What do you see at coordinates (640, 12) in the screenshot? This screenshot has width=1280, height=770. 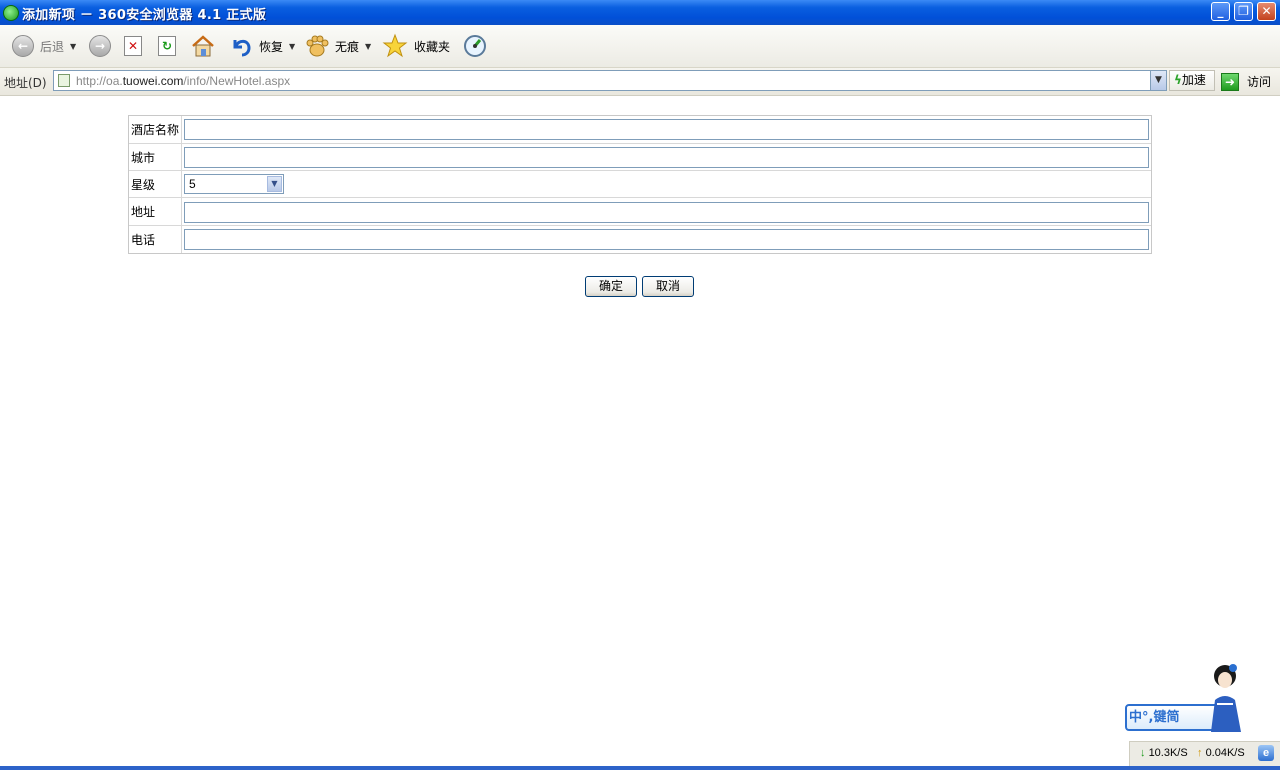 I see `title-bar: 添加新项 － 360安全浏览器 4.1 正式版 _ ❐ ✕` at bounding box center [640, 12].